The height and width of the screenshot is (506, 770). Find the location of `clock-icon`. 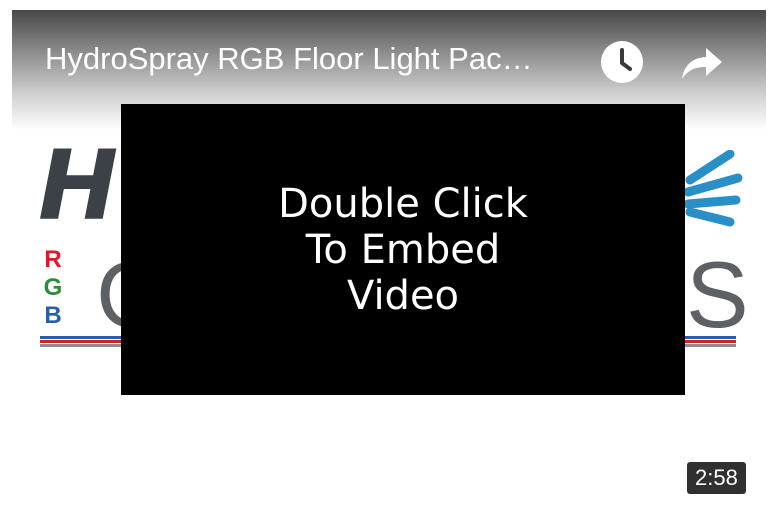

clock-icon is located at coordinates (622, 62).